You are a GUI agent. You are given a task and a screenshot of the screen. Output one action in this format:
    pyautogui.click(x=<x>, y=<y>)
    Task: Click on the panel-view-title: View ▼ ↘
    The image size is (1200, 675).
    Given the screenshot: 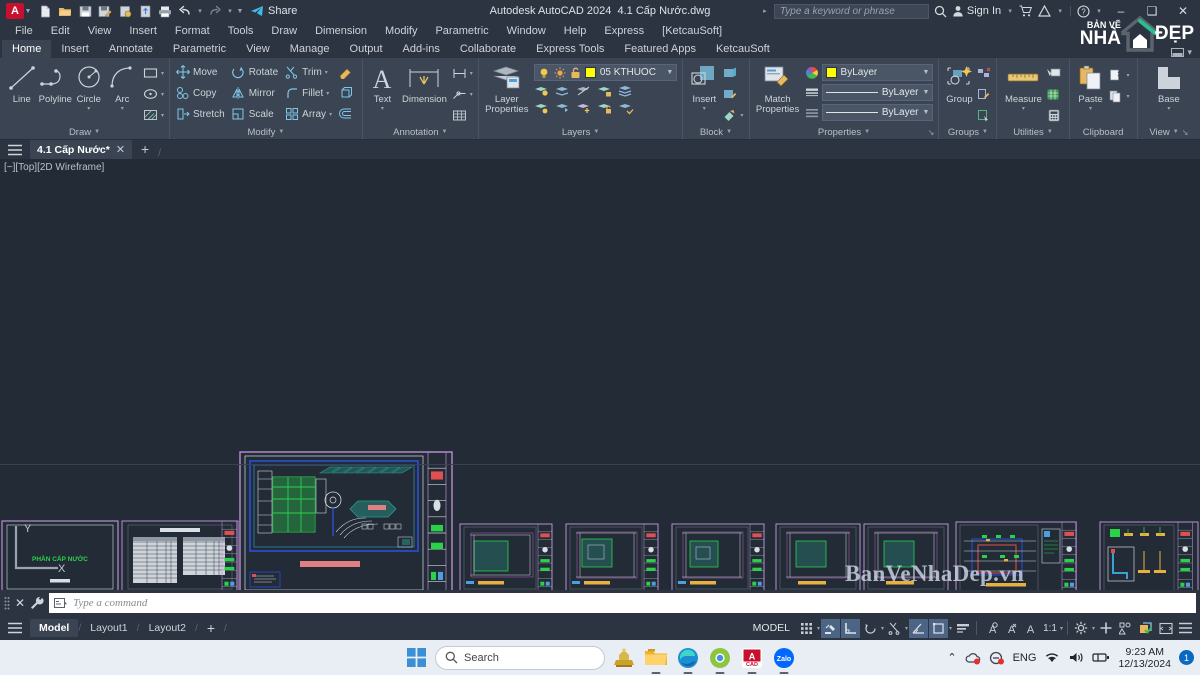 What is the action you would take?
    pyautogui.click(x=1169, y=132)
    